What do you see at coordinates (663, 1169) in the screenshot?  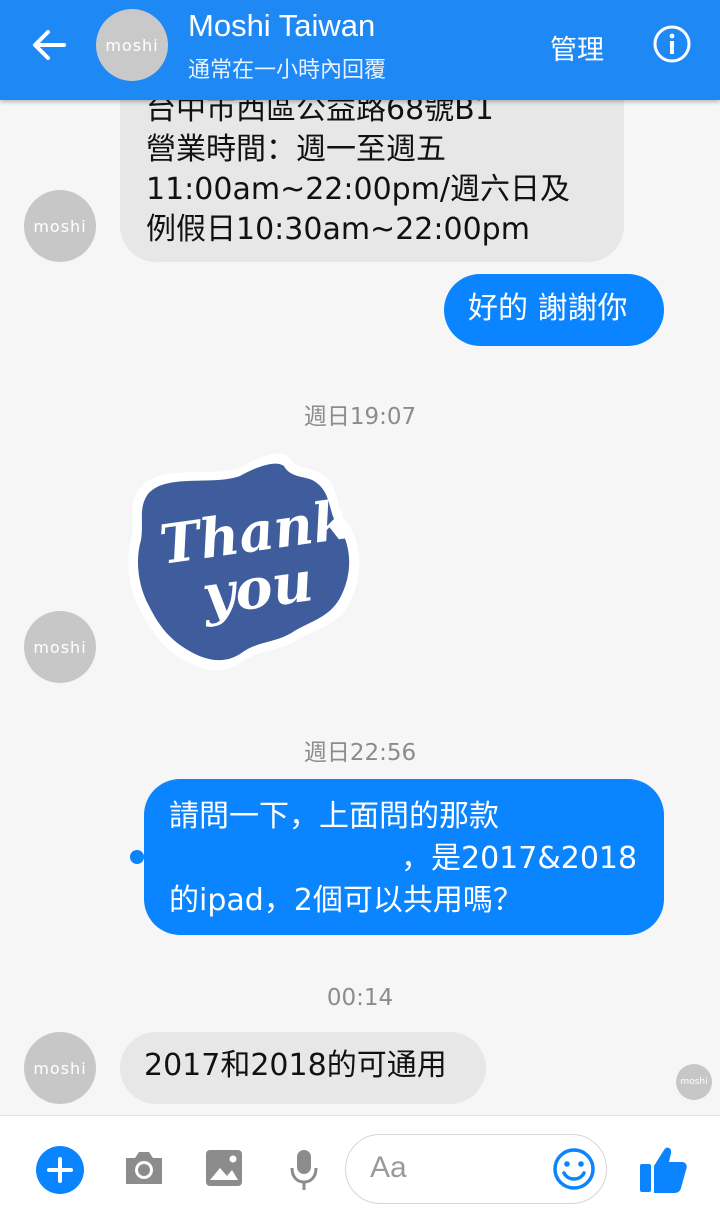 I see `thumbs-up-icon` at bounding box center [663, 1169].